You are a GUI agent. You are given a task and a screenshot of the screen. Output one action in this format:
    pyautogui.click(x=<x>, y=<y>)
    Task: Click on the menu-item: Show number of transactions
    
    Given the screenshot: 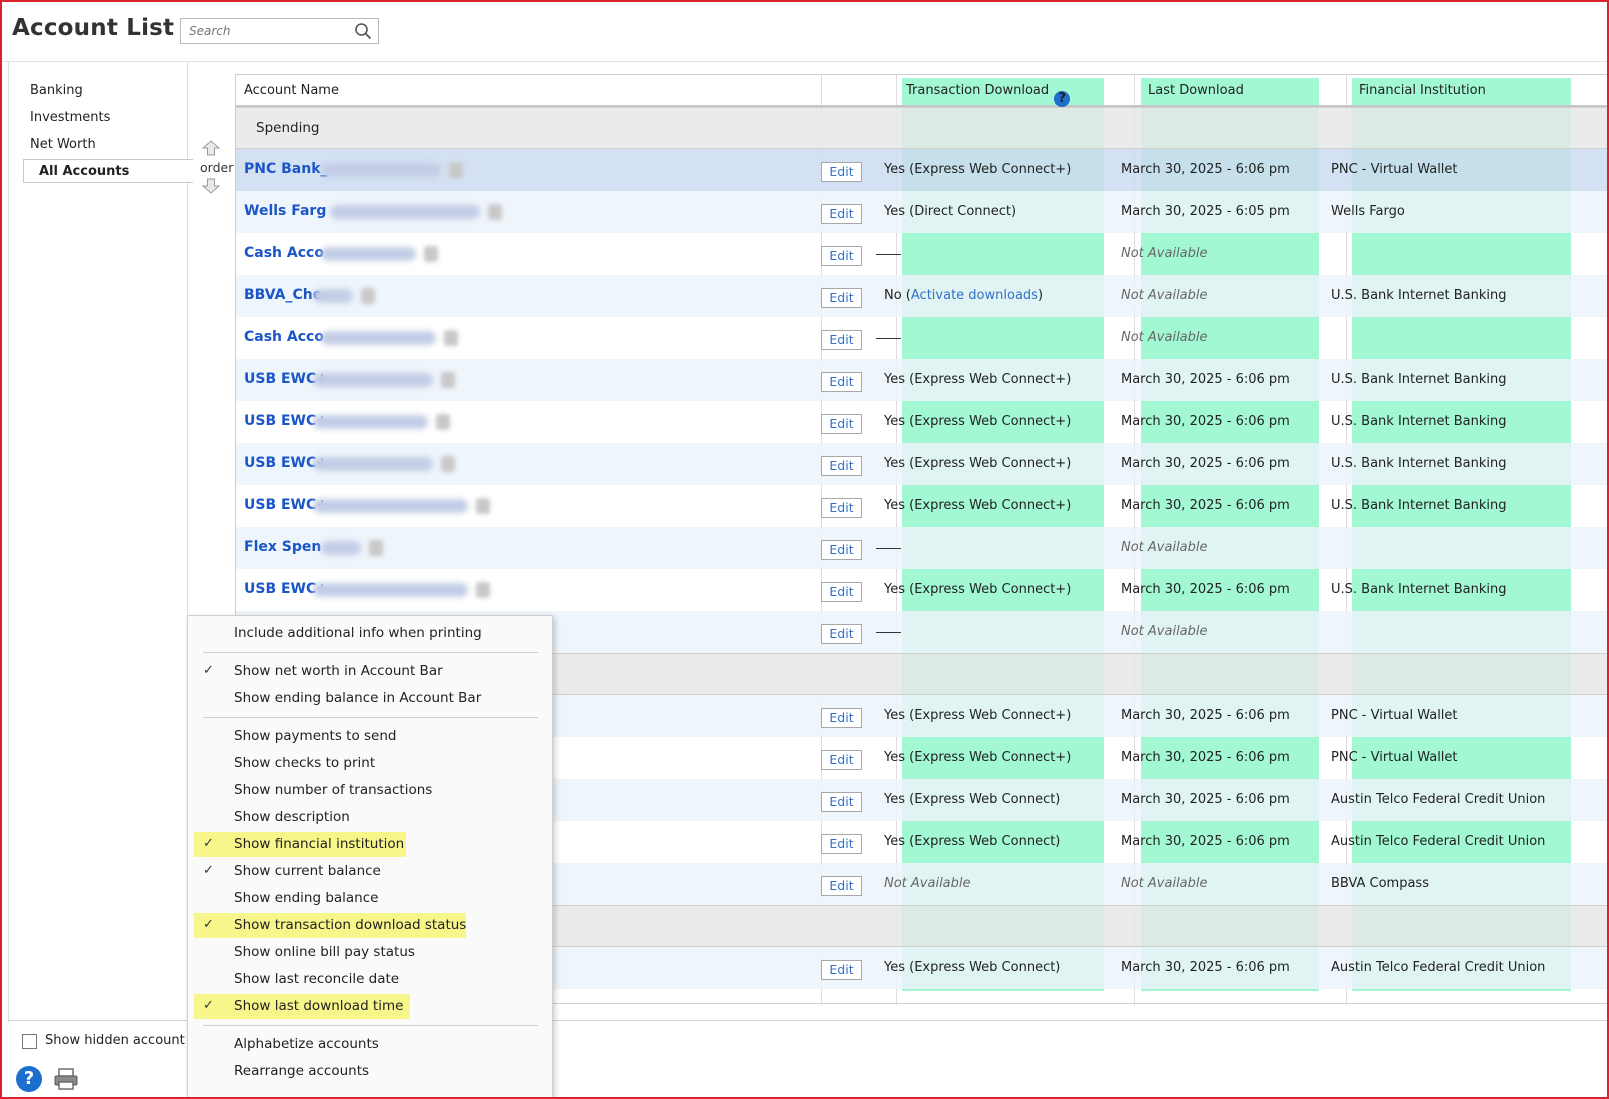 What is the action you would take?
    pyautogui.click(x=371, y=790)
    